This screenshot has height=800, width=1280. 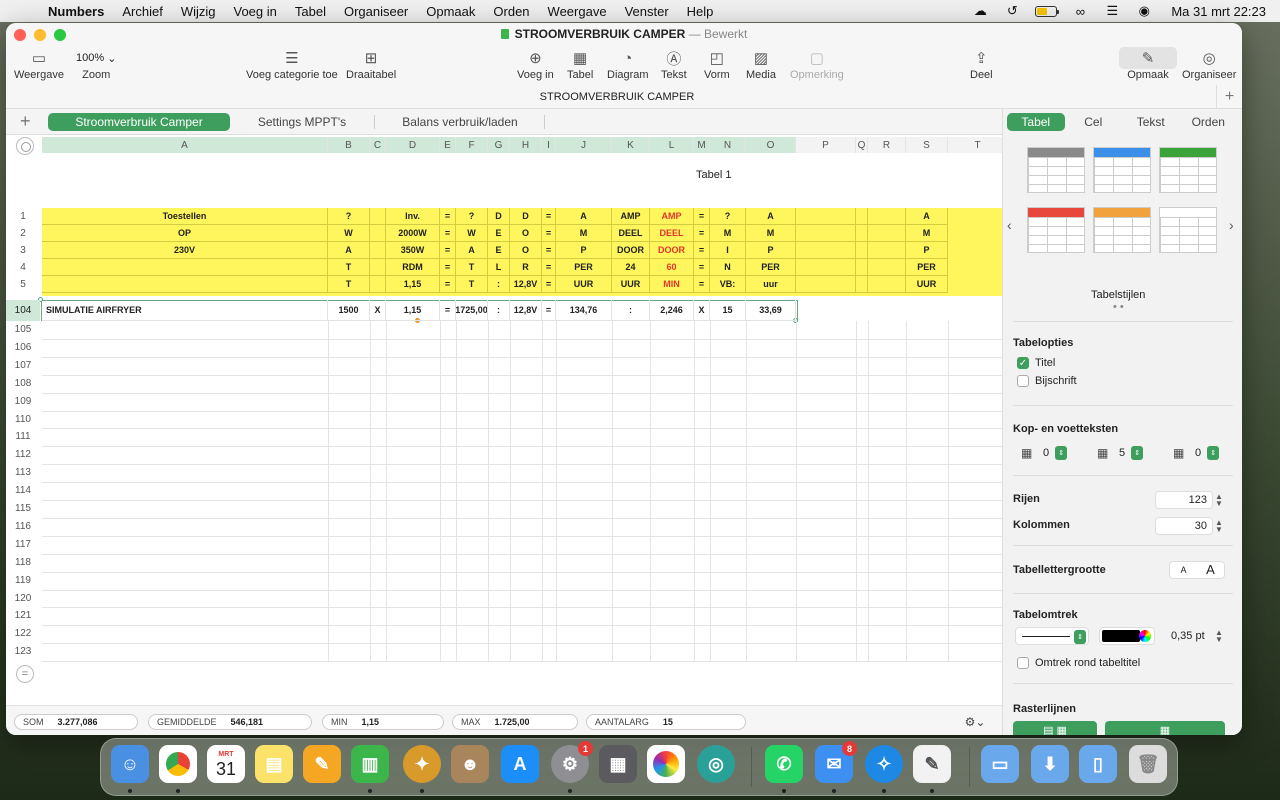 What do you see at coordinates (771, 145) in the screenshot?
I see `column-header-o: O` at bounding box center [771, 145].